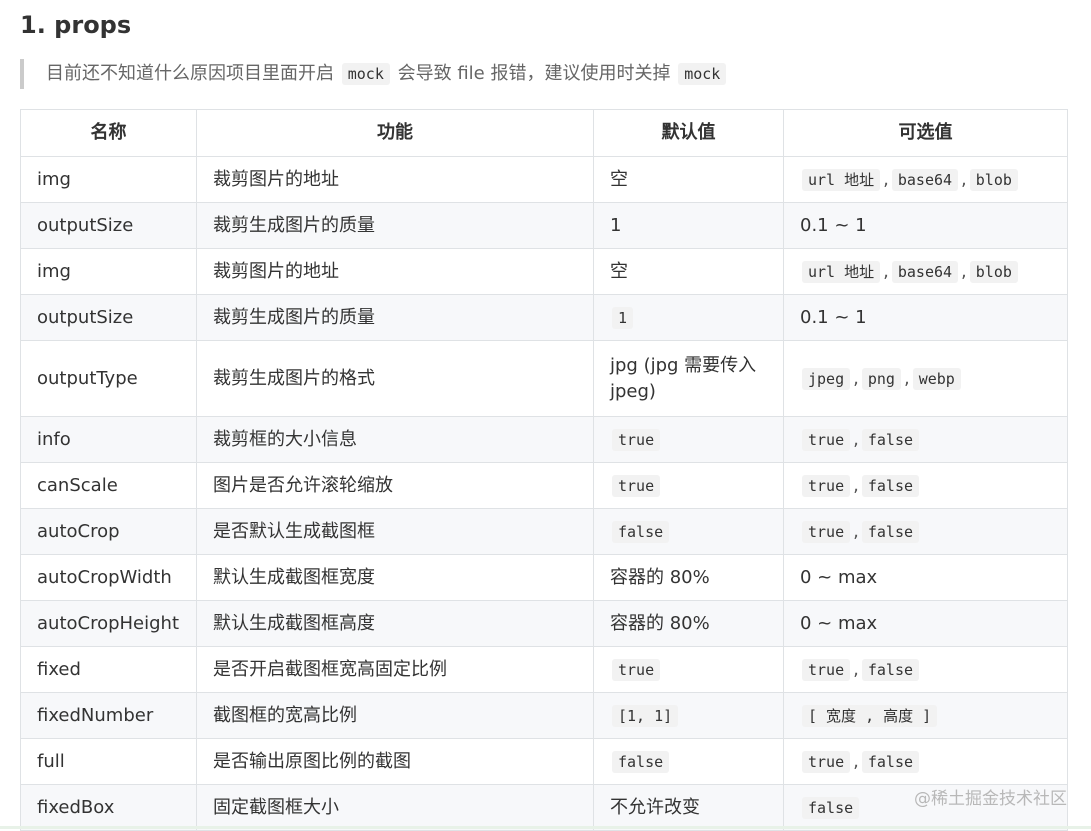 The image size is (1091, 831). I want to click on cell-default: 空, so click(688, 271).